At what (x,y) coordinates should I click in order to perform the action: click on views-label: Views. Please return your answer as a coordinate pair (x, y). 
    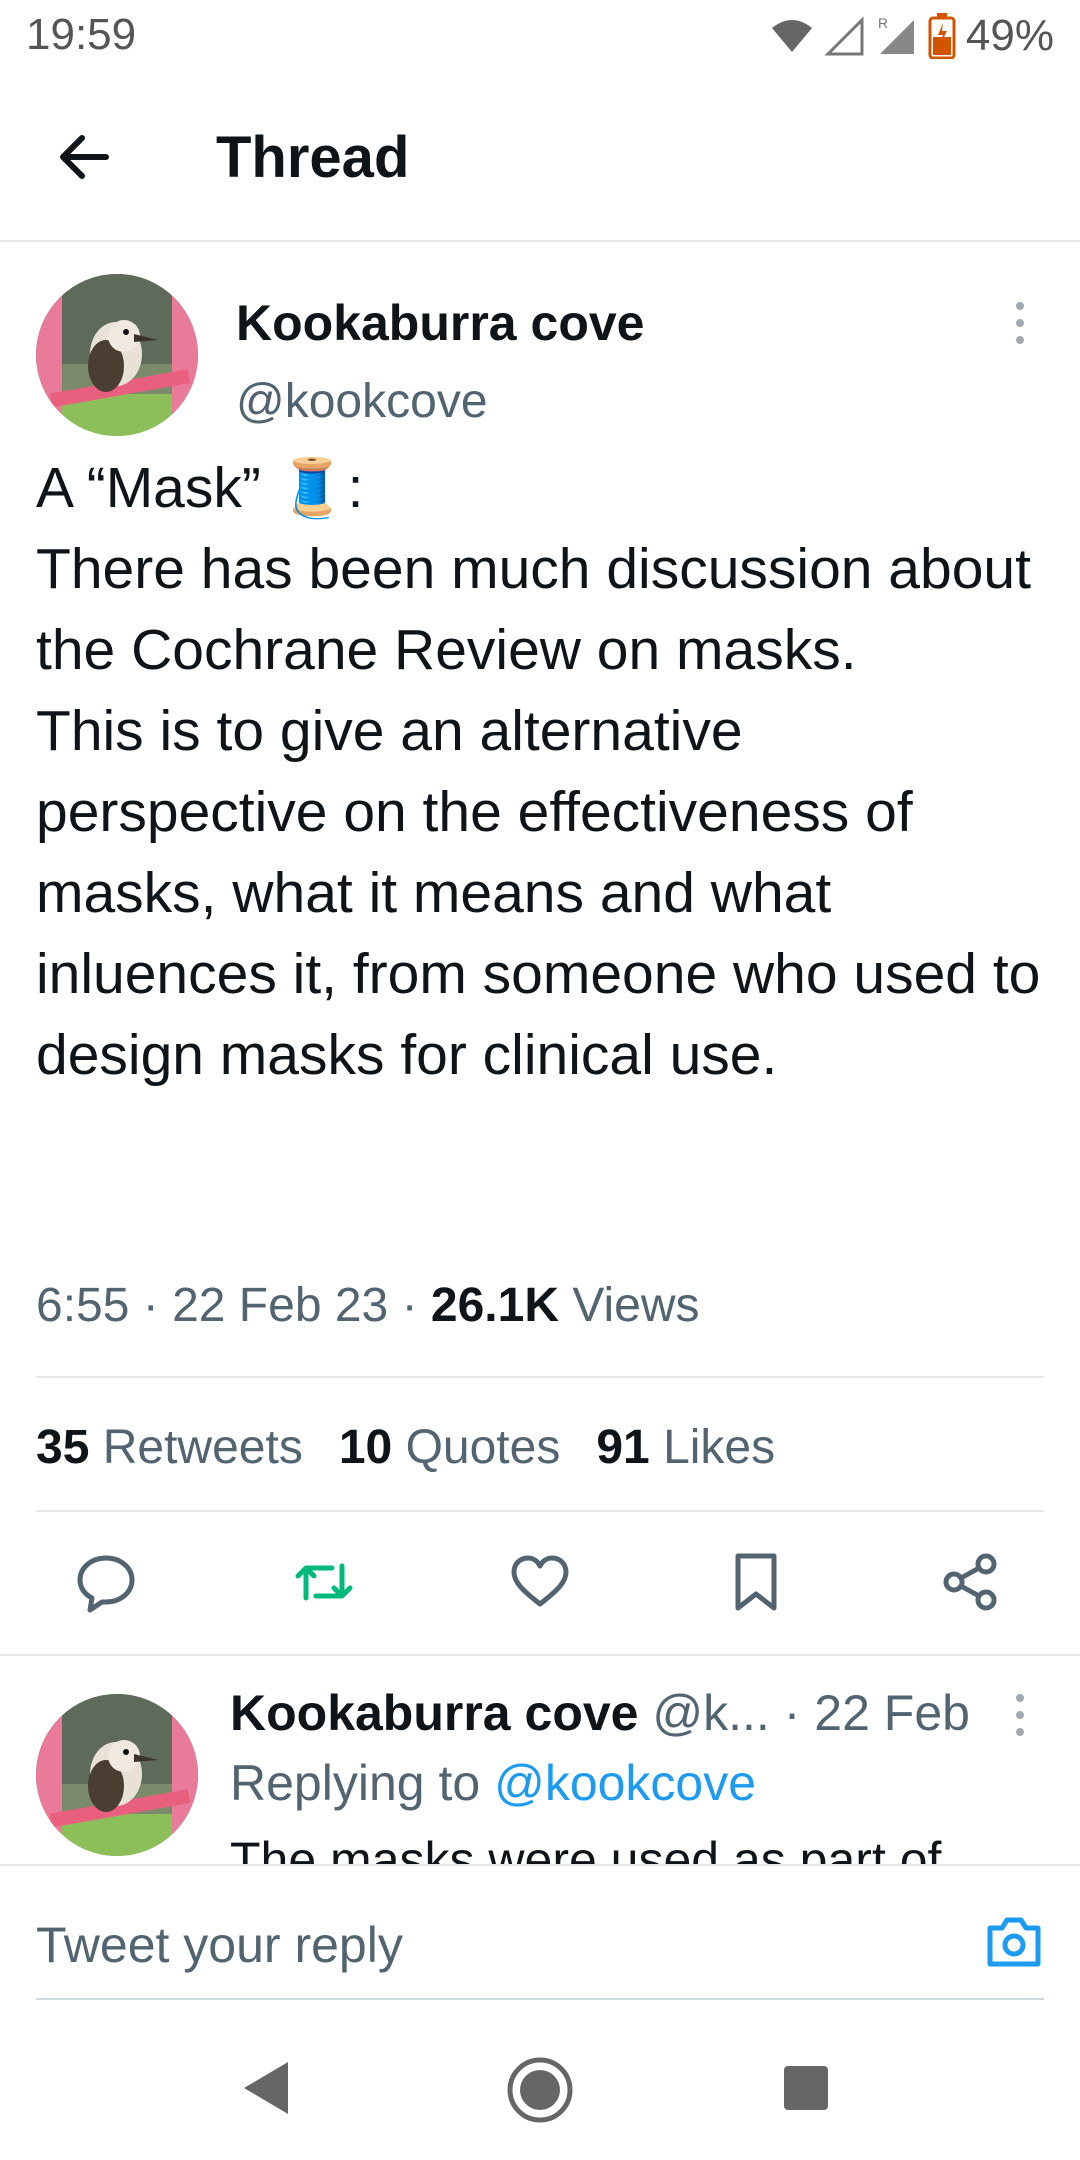
    Looking at the image, I should click on (636, 1305).